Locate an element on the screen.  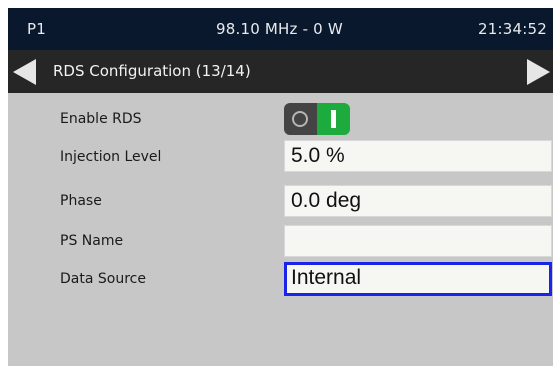
toggle-off-segment is located at coordinates (300, 119).